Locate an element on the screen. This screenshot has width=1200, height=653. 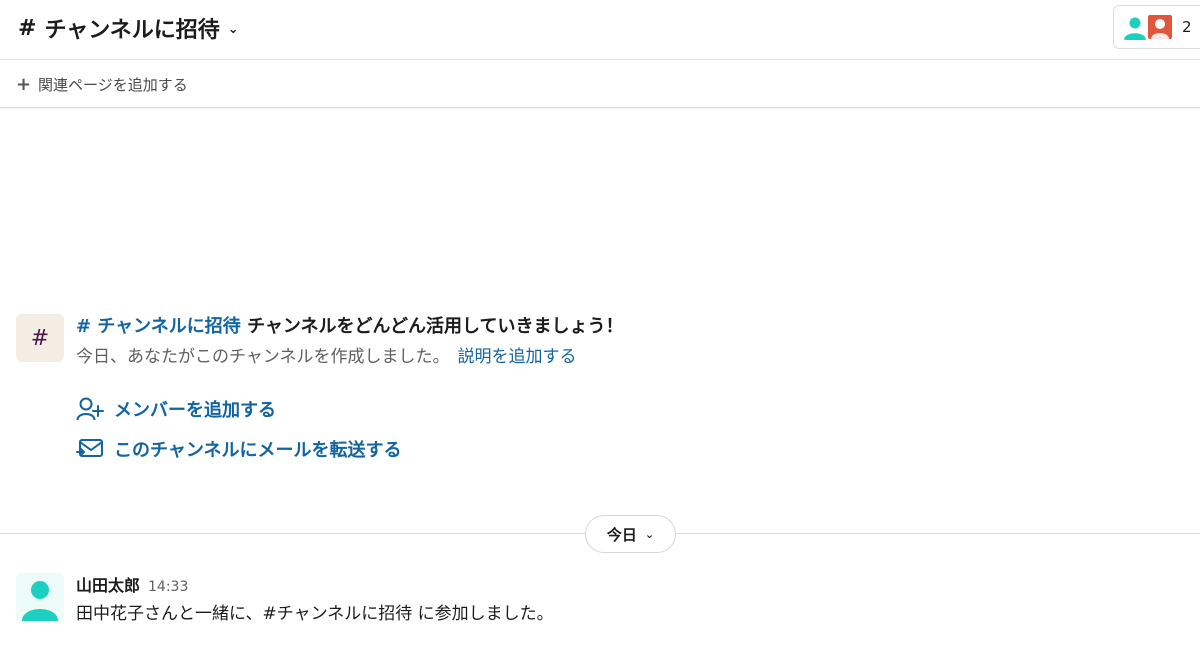
date-jump-button: 今日 ⌄ is located at coordinates (630, 534).